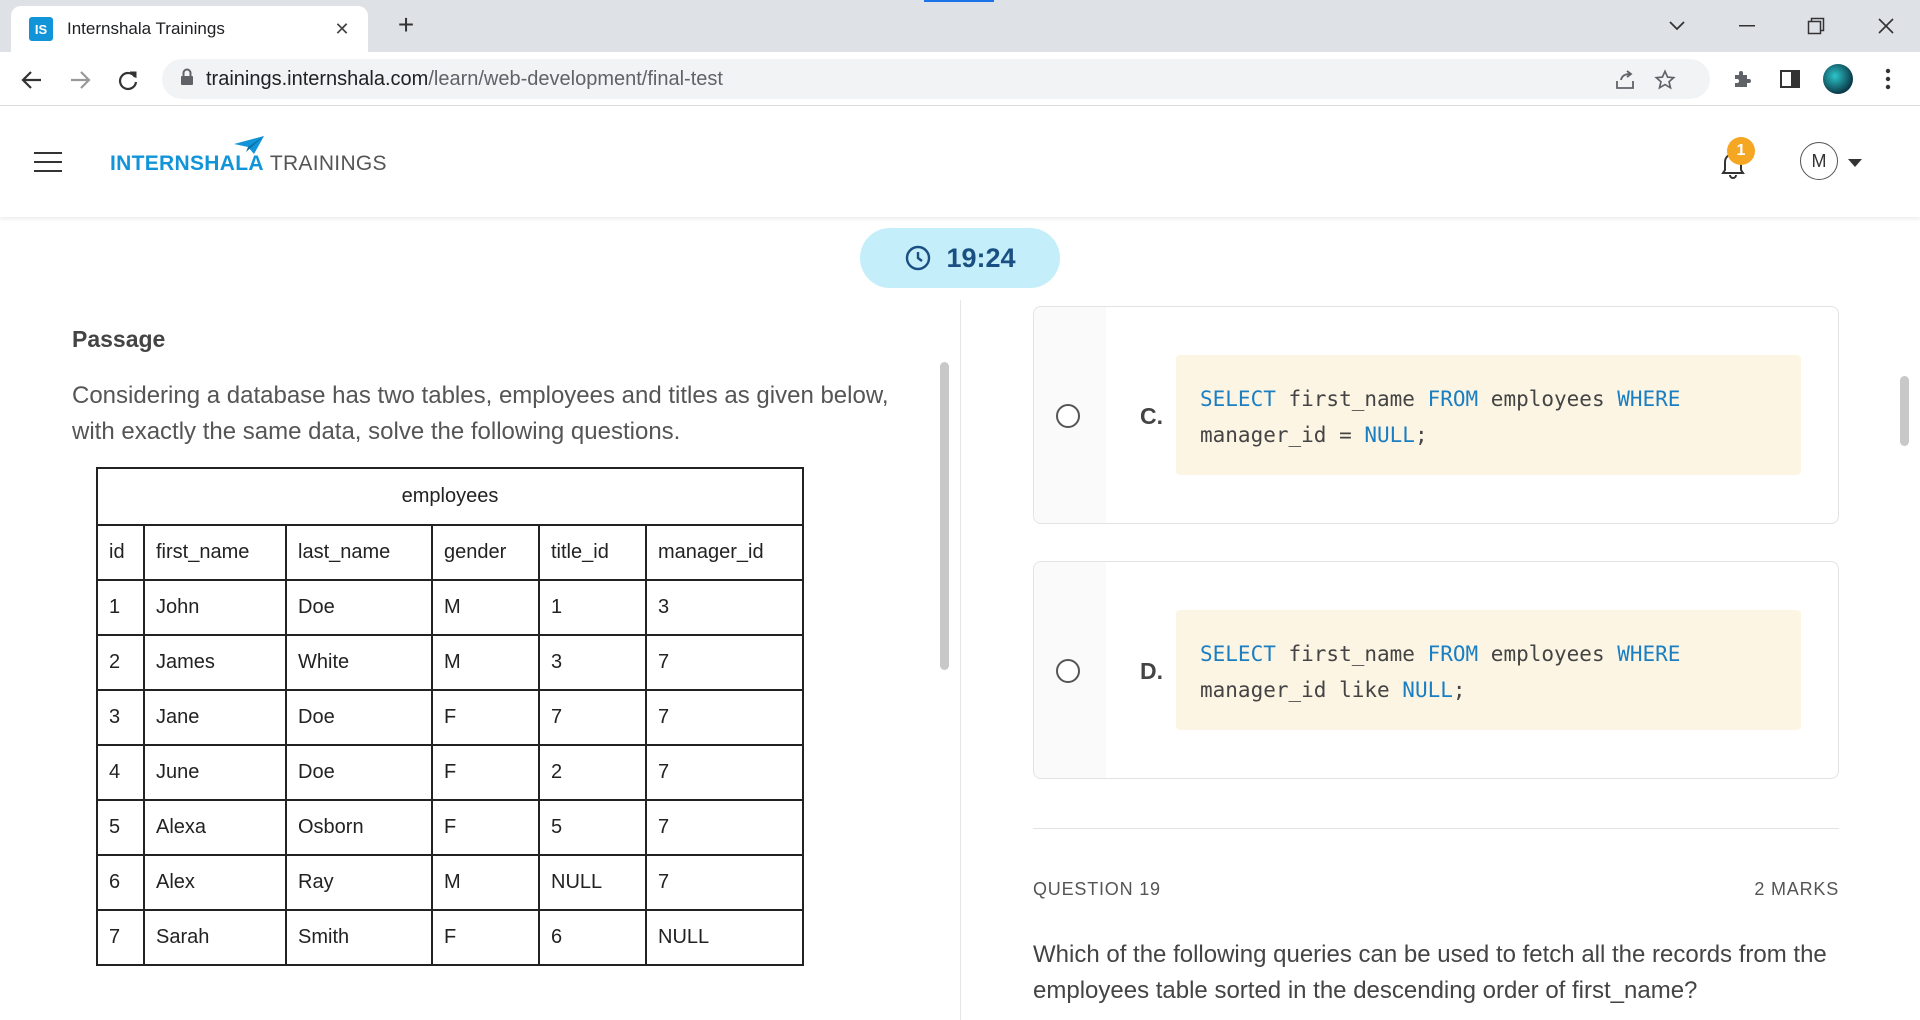 This screenshot has width=1920, height=1020. What do you see at coordinates (48, 162) in the screenshot?
I see `hamburger-icon` at bounding box center [48, 162].